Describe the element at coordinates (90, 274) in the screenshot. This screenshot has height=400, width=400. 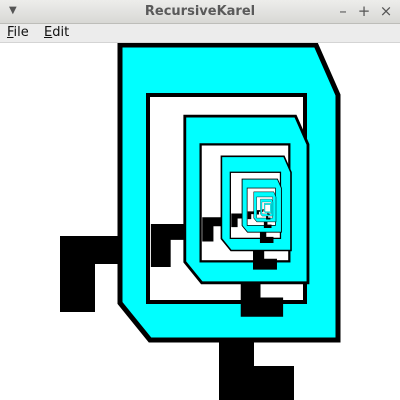
I see `karel-left-leg` at that location.